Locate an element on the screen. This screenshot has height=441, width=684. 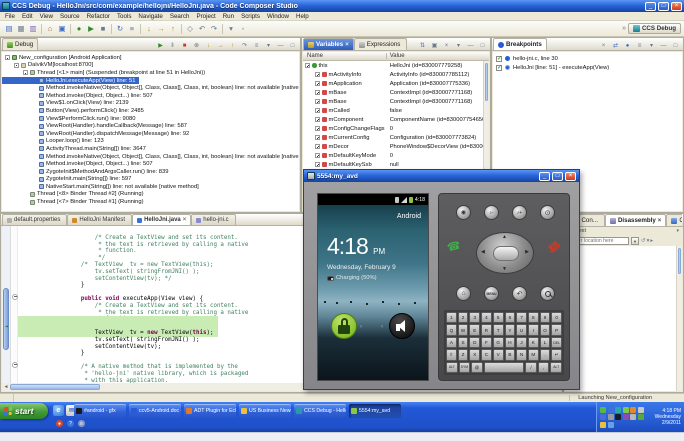
maximize-button: □ is located at coordinates (663, 6).